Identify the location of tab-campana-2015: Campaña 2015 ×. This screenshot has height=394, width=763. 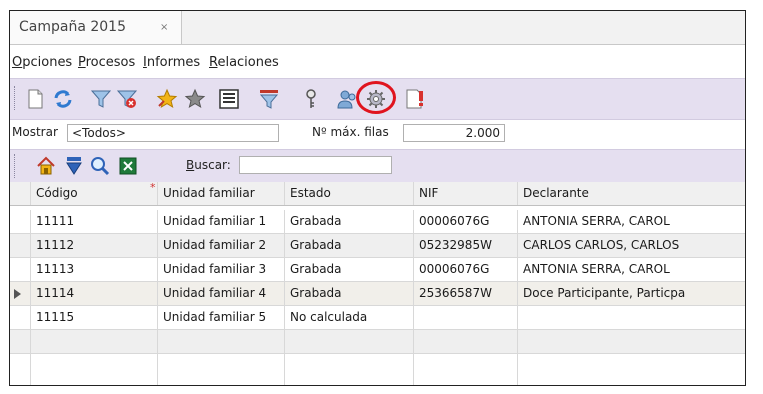
(96, 27).